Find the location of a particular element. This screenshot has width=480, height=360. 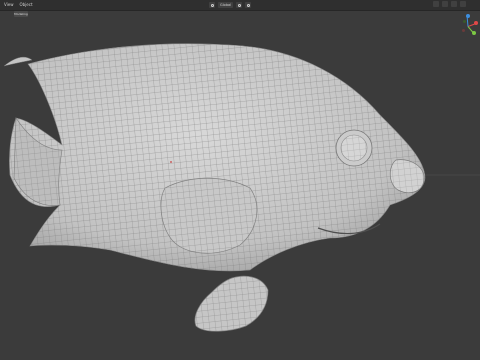

gizmo-x-icon is located at coordinates (476, 23).